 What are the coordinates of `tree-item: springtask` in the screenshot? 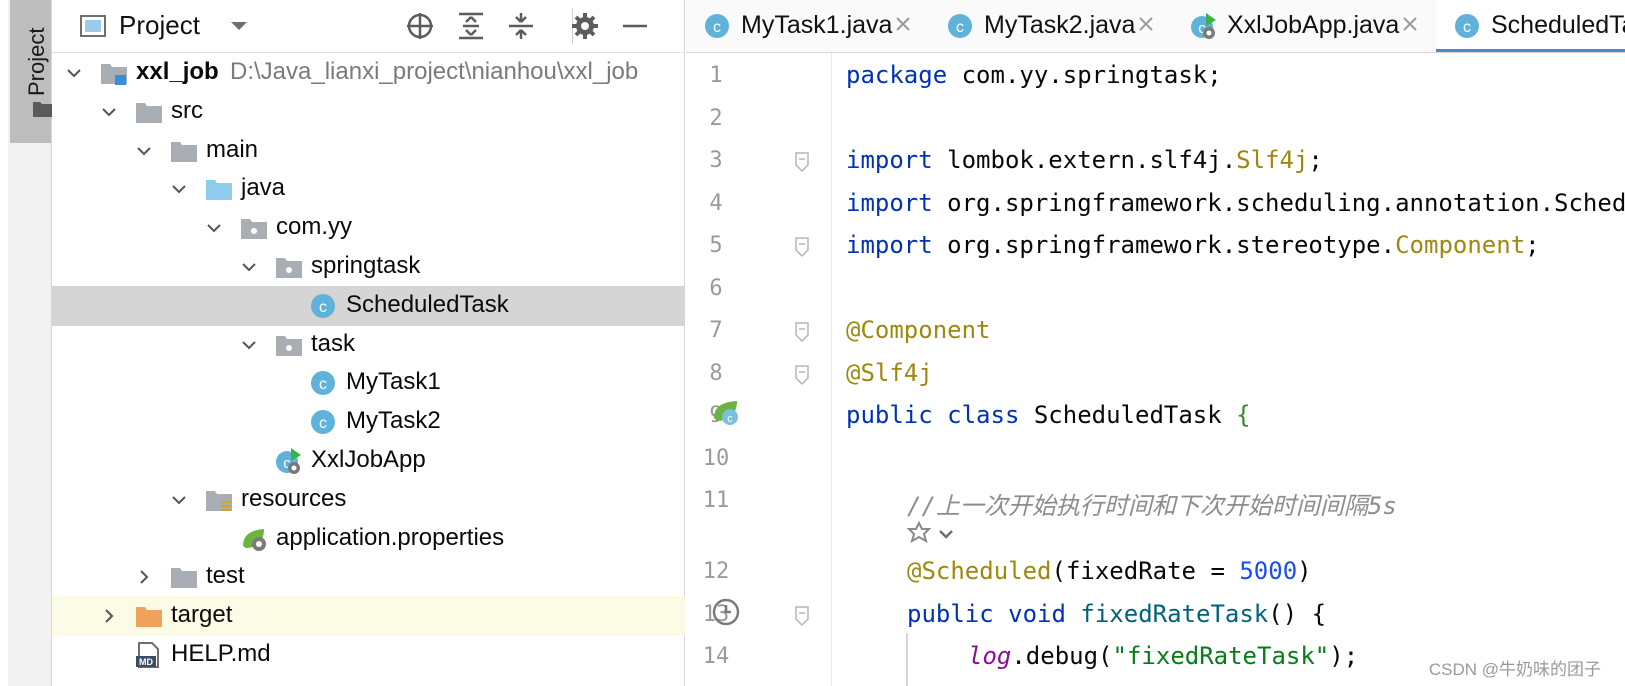 It's located at (368, 267).